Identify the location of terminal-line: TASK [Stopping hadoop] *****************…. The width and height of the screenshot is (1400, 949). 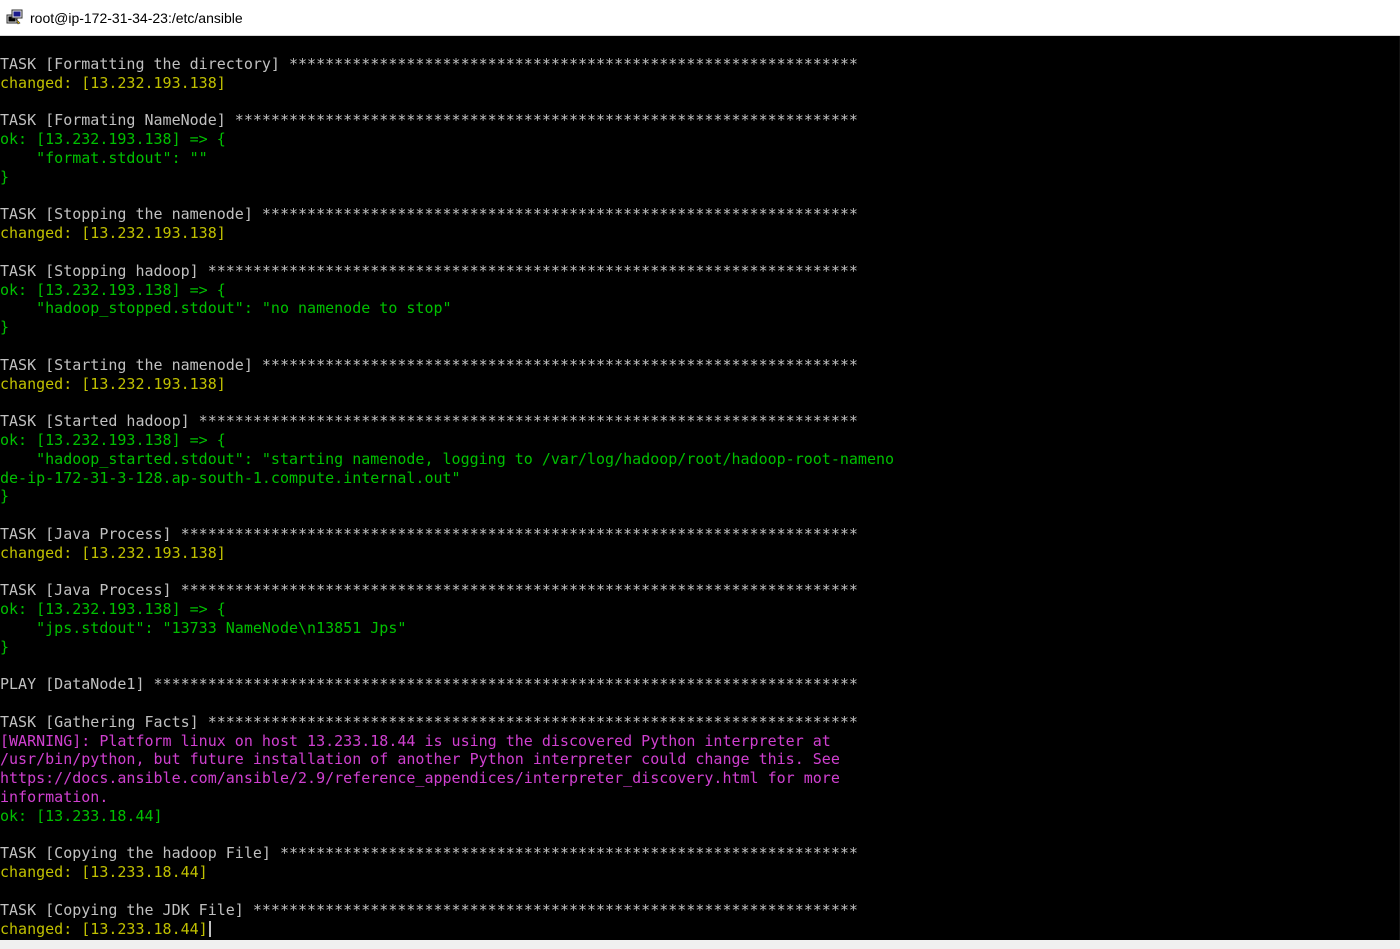
(429, 270).